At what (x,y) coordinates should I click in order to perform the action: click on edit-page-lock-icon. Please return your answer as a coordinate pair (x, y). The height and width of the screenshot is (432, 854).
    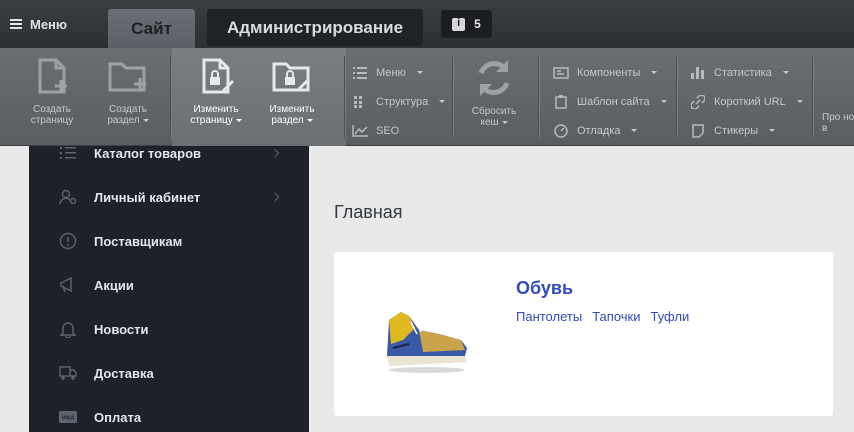
    Looking at the image, I should click on (218, 76).